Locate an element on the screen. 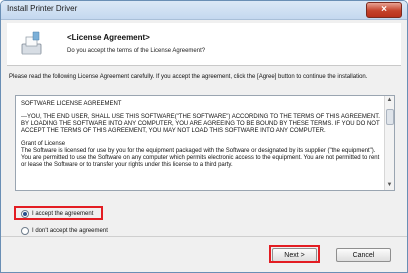 The height and width of the screenshot is (273, 408). close-button: × is located at coordinates (384, 10).